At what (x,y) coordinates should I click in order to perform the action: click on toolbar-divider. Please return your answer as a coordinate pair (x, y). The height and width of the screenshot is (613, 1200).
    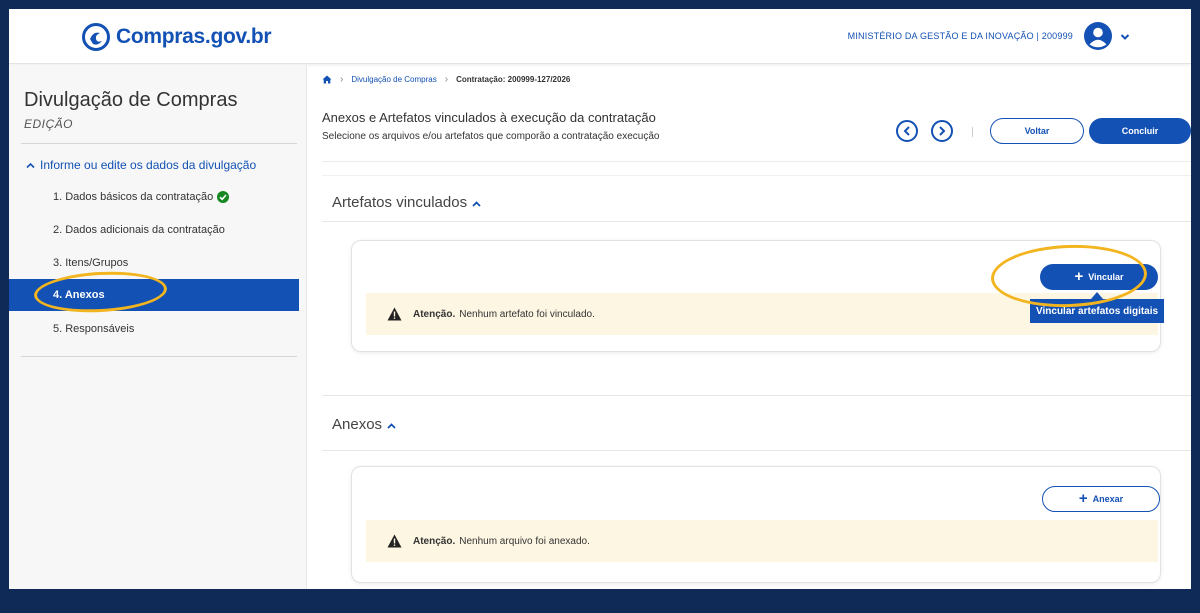
    Looking at the image, I should click on (972, 132).